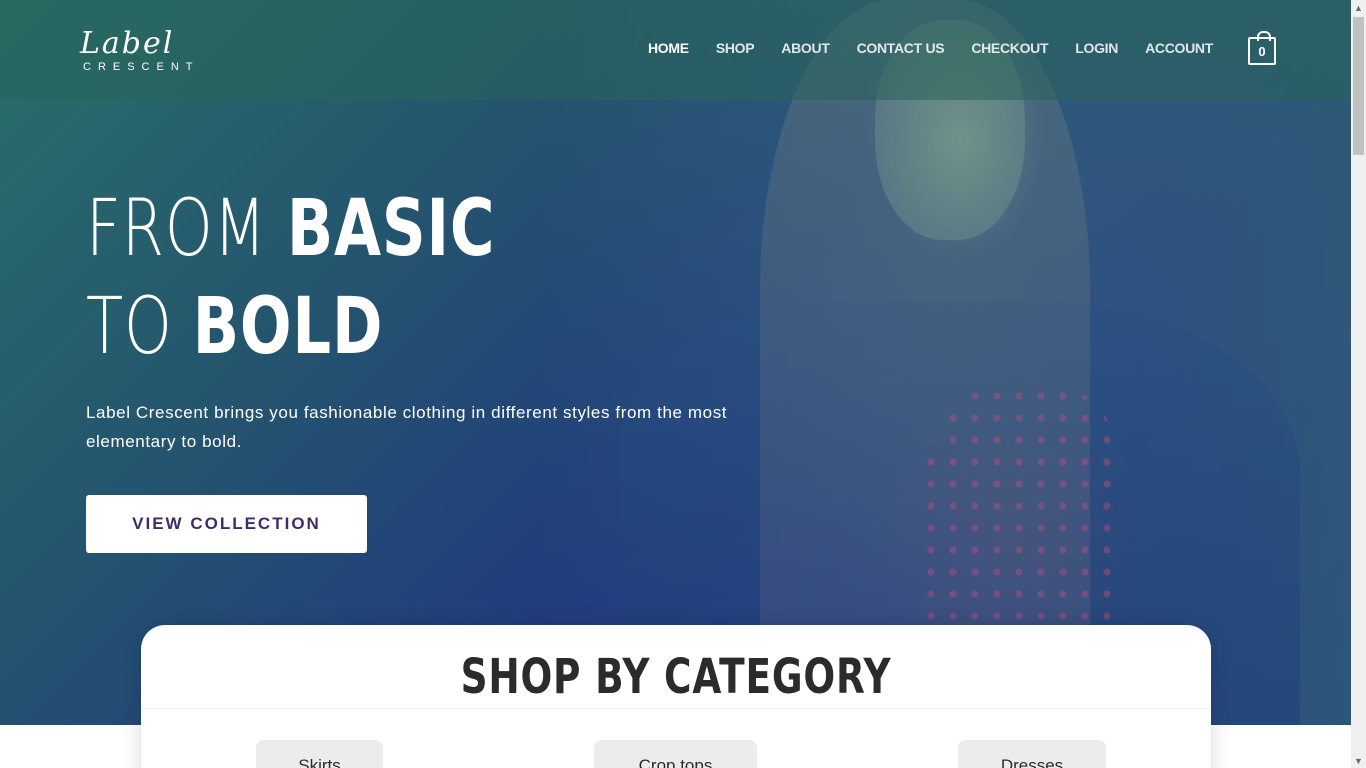  What do you see at coordinates (1358, 760) in the screenshot?
I see `triangle-down-icon: ▼` at bounding box center [1358, 760].